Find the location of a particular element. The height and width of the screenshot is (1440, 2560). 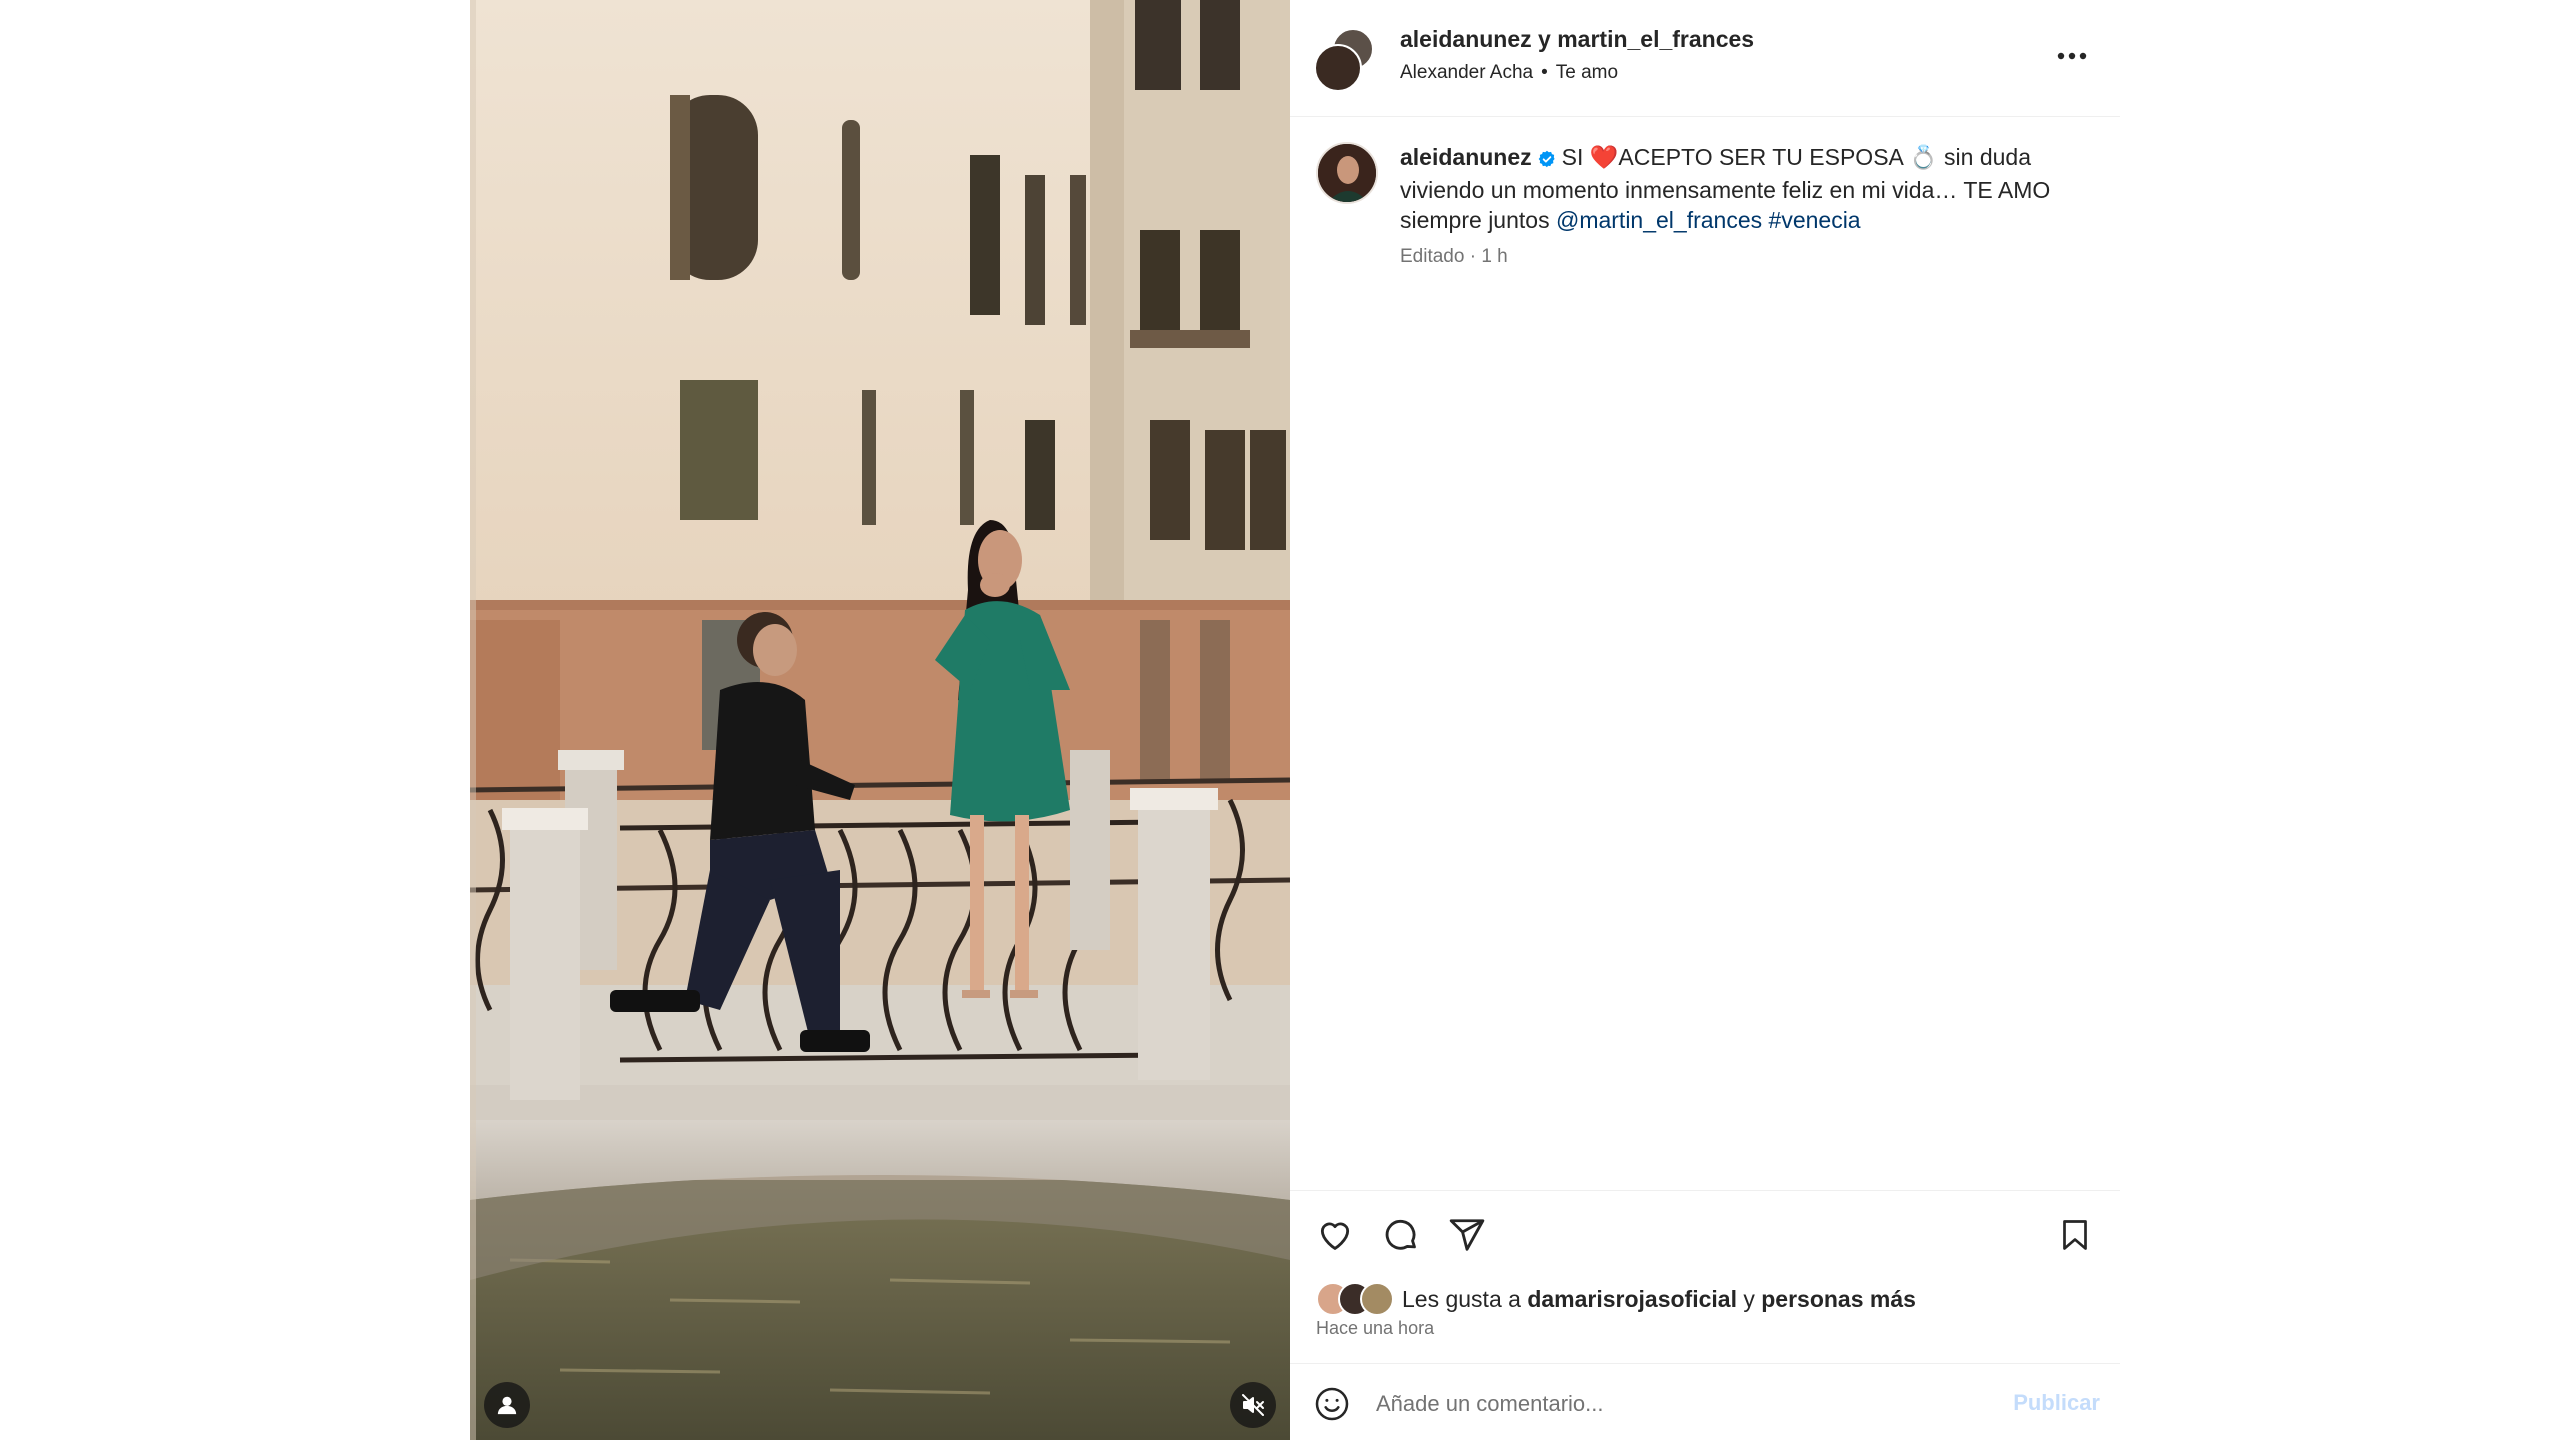

person-icon is located at coordinates (507, 1405).